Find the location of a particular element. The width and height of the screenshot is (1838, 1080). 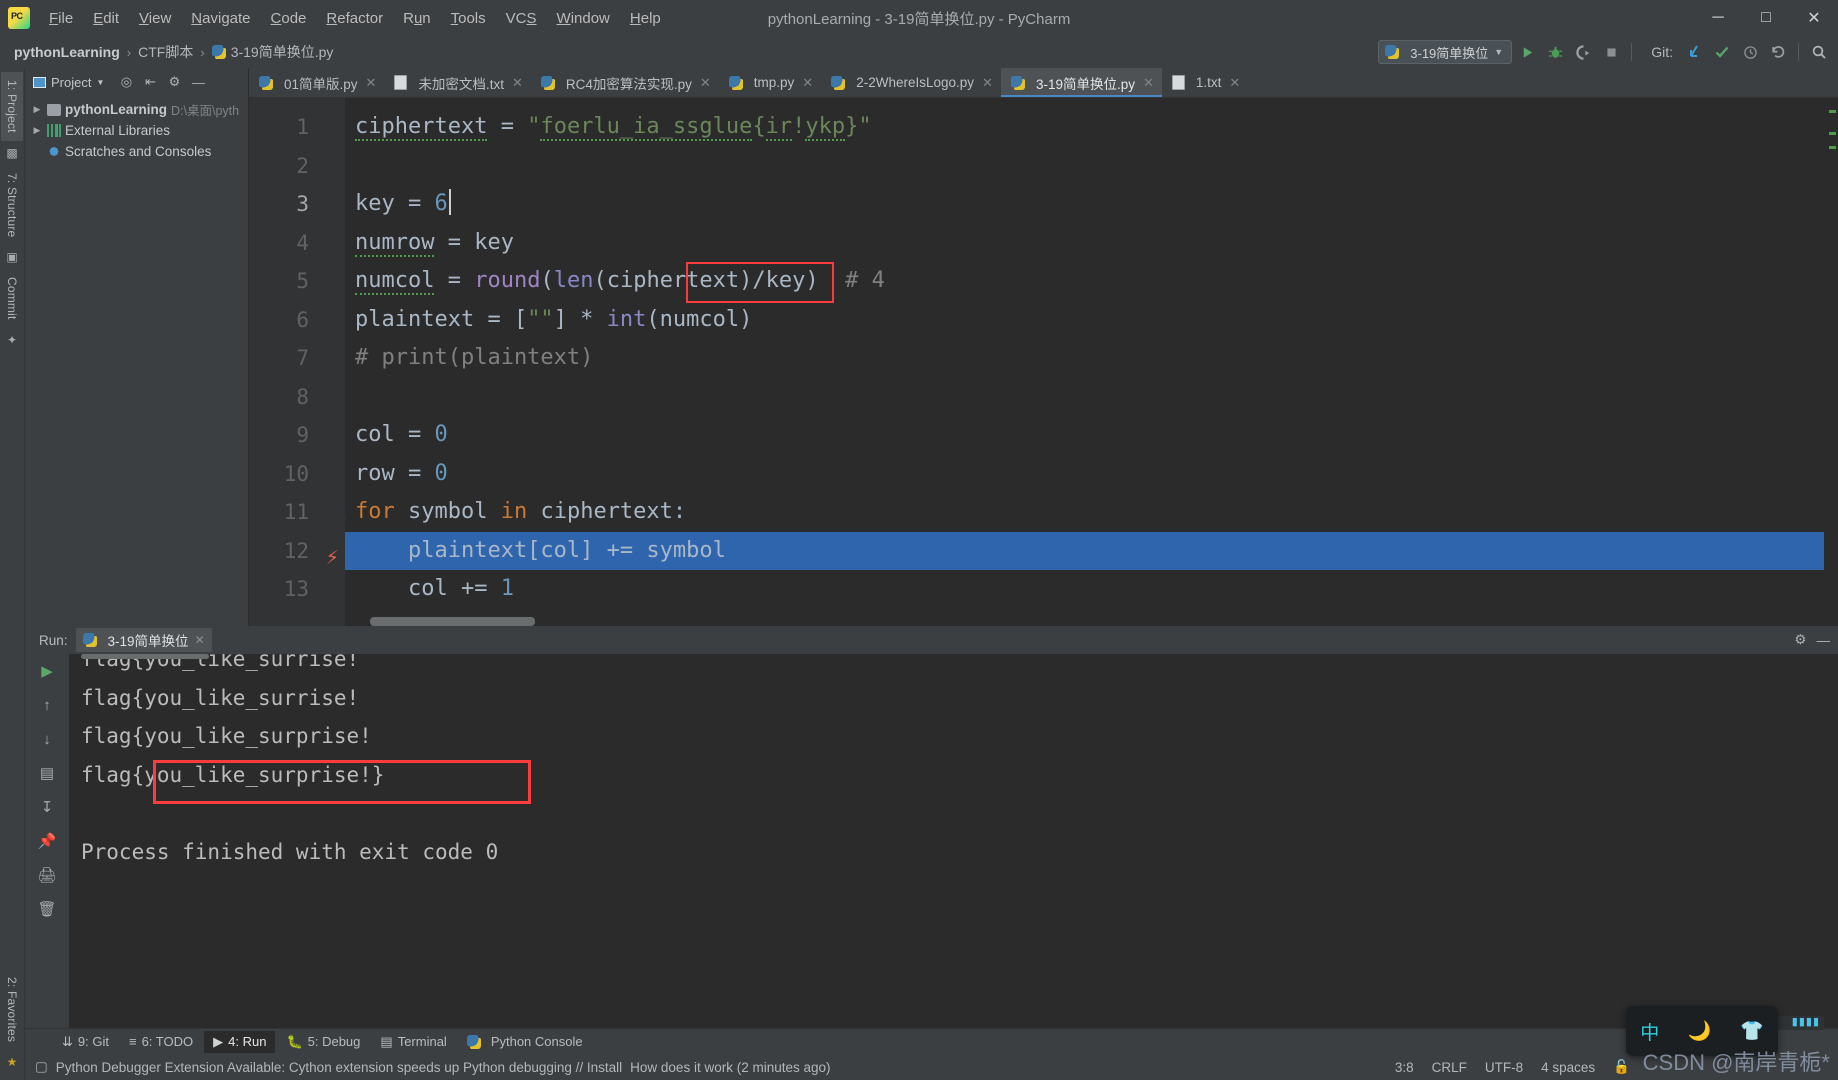

close-button: ✕ is located at coordinates (1814, 18).